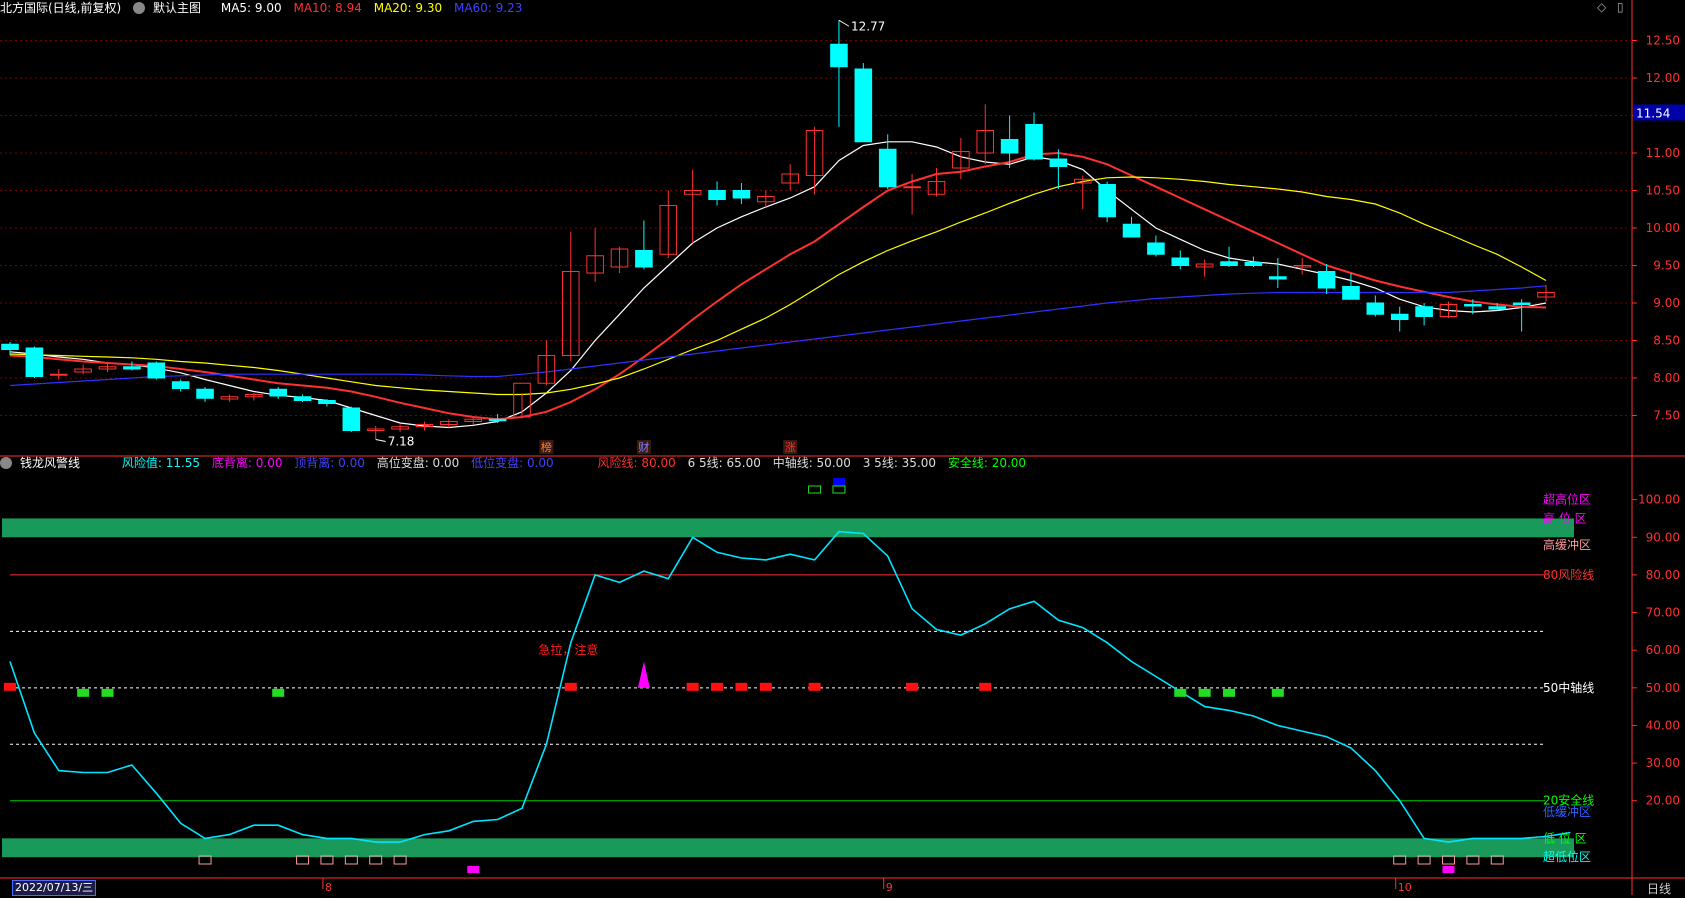 The height and width of the screenshot is (898, 1685). What do you see at coordinates (1567, 544) in the screenshot?
I see `zone-label: 高缓冲区` at bounding box center [1567, 544].